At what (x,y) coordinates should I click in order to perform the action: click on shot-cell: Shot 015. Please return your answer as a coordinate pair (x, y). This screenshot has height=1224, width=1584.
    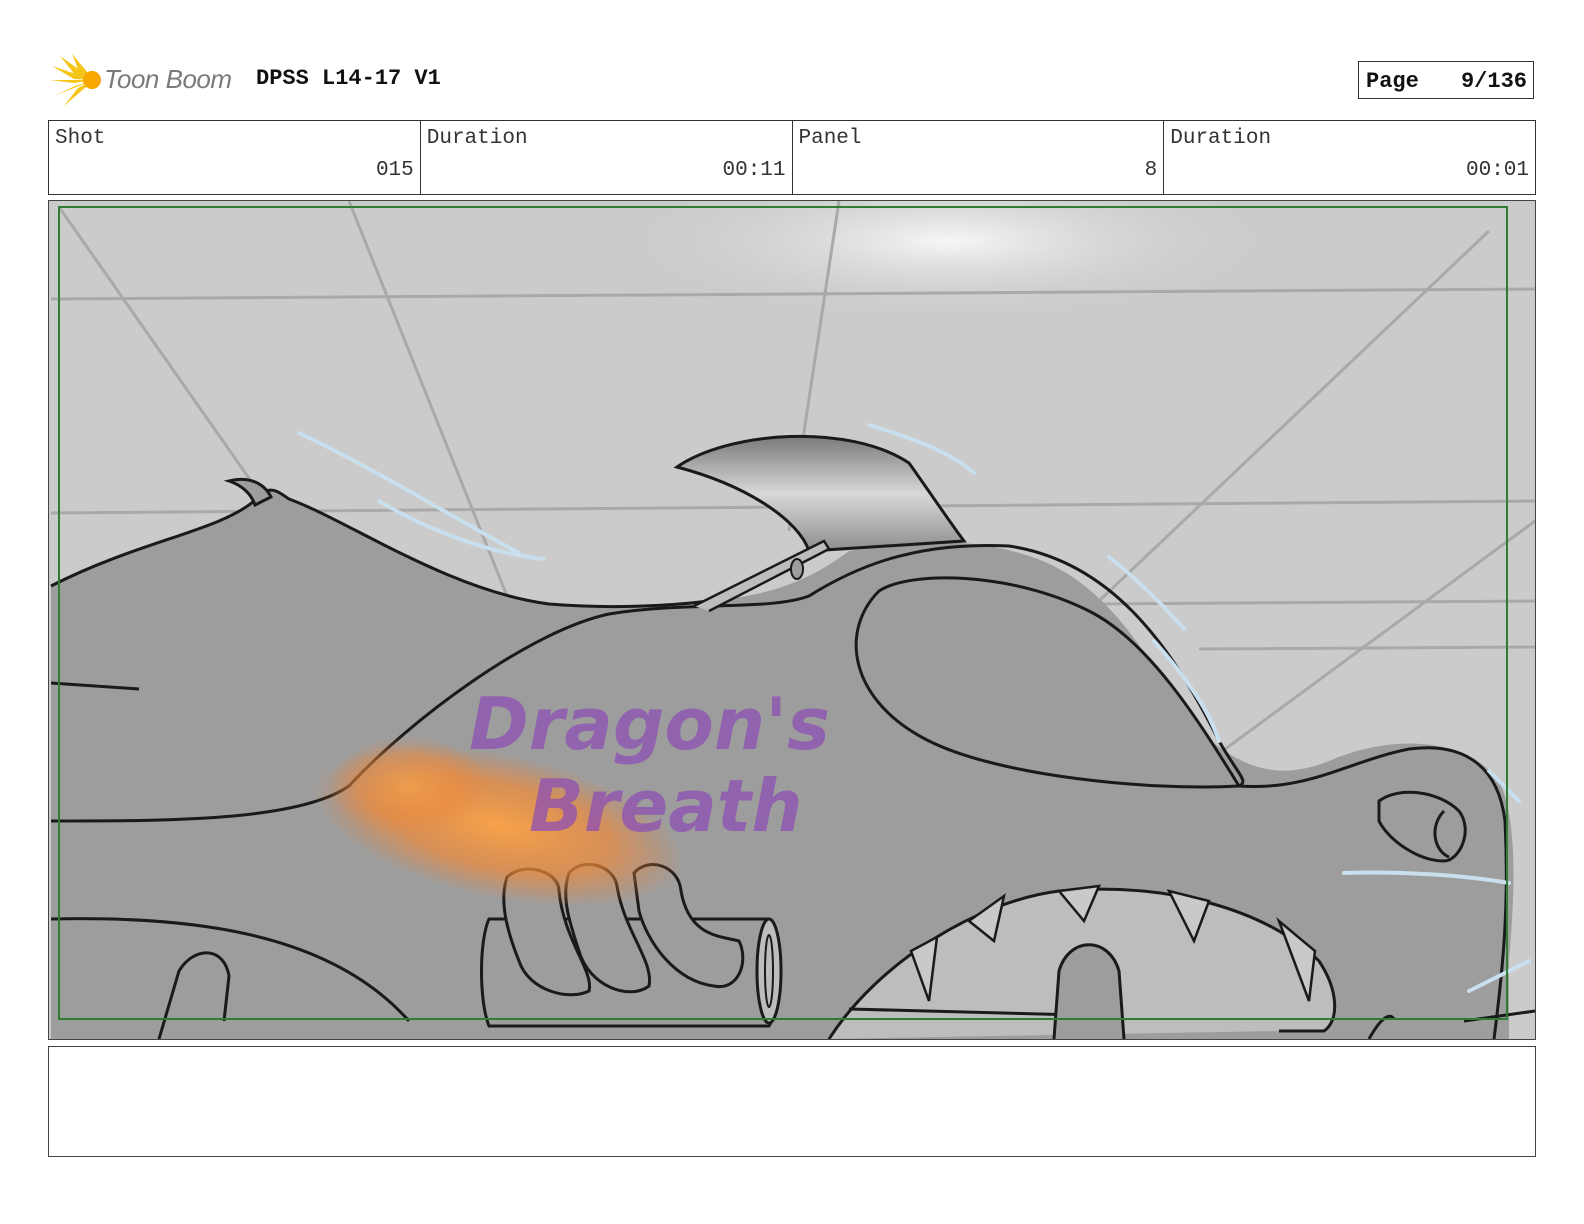
    Looking at the image, I should click on (235, 157).